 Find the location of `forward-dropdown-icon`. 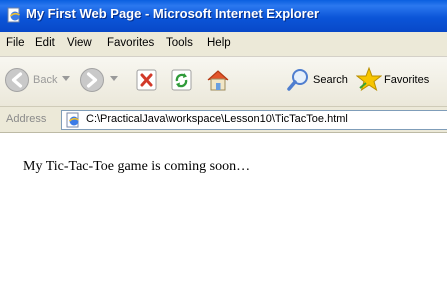

forward-dropdown-icon is located at coordinates (114, 79).